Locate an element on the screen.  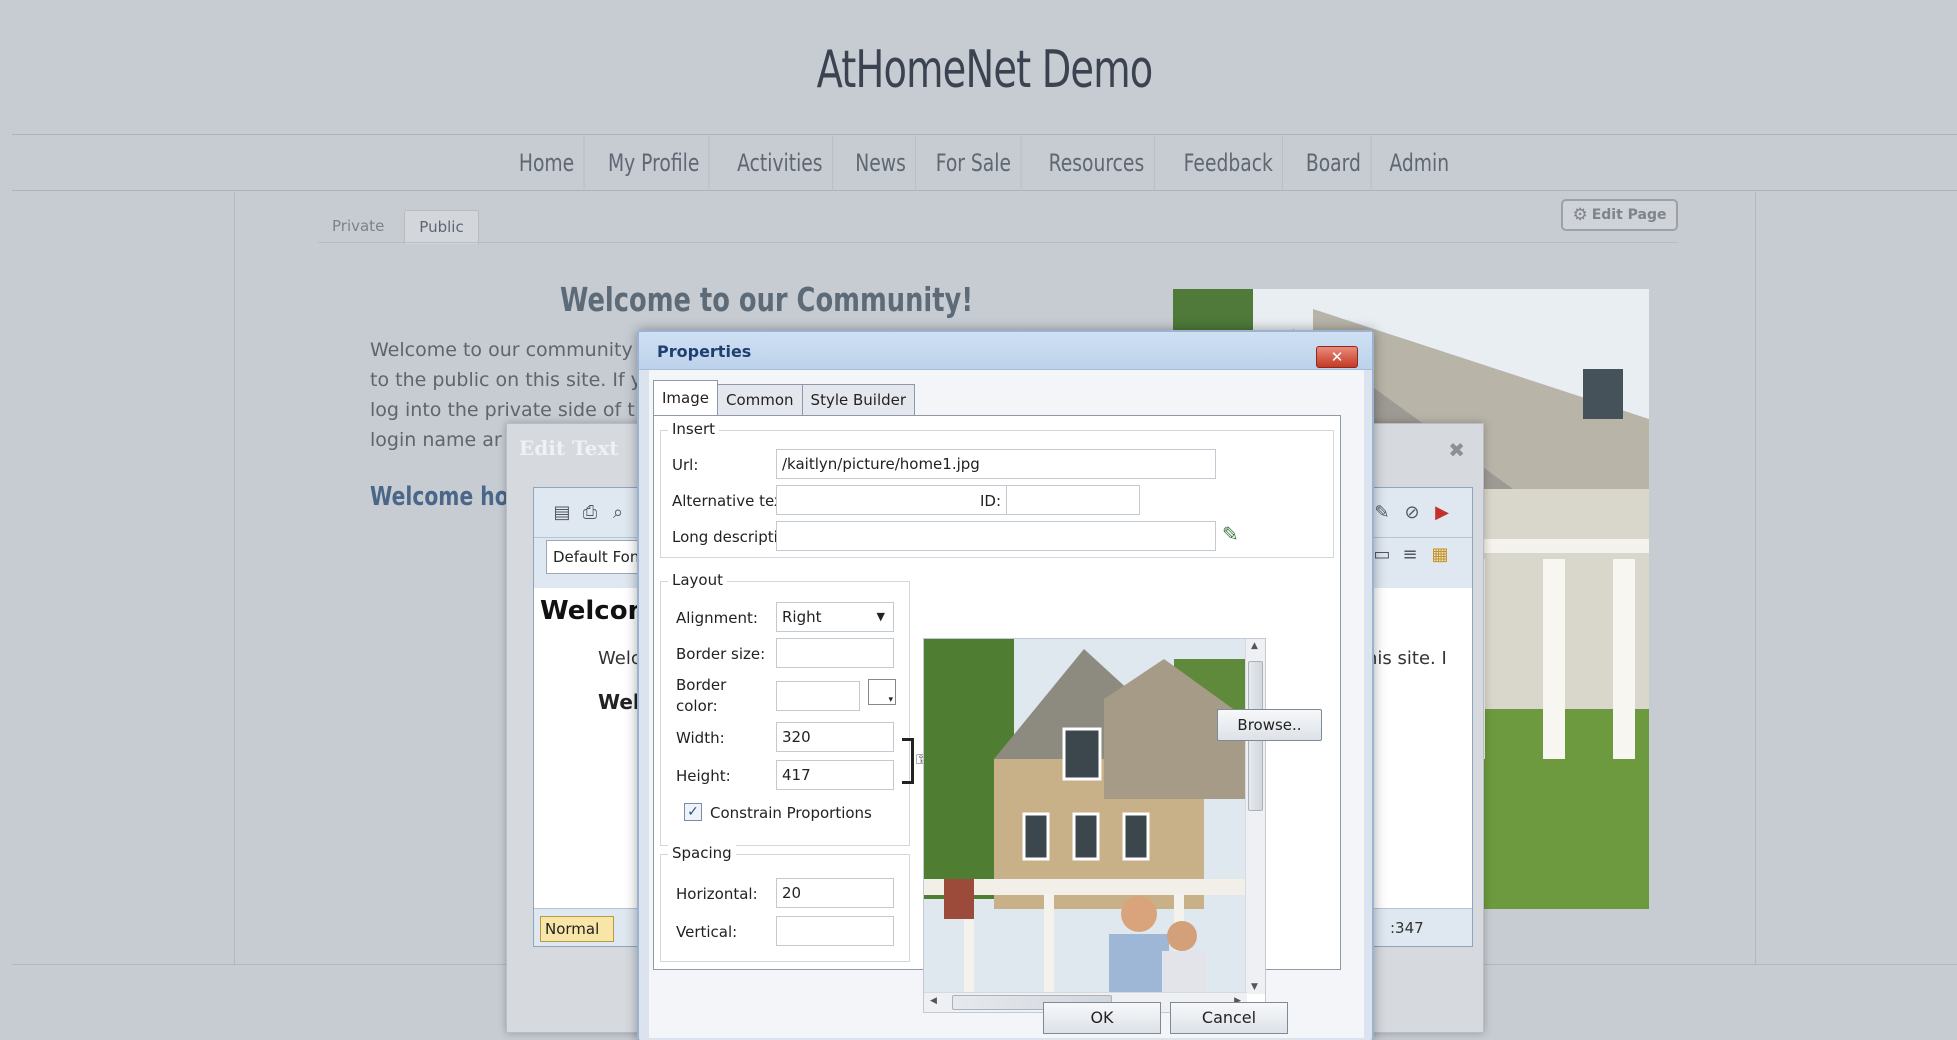
tabs-divider is located at coordinates (998, 242).